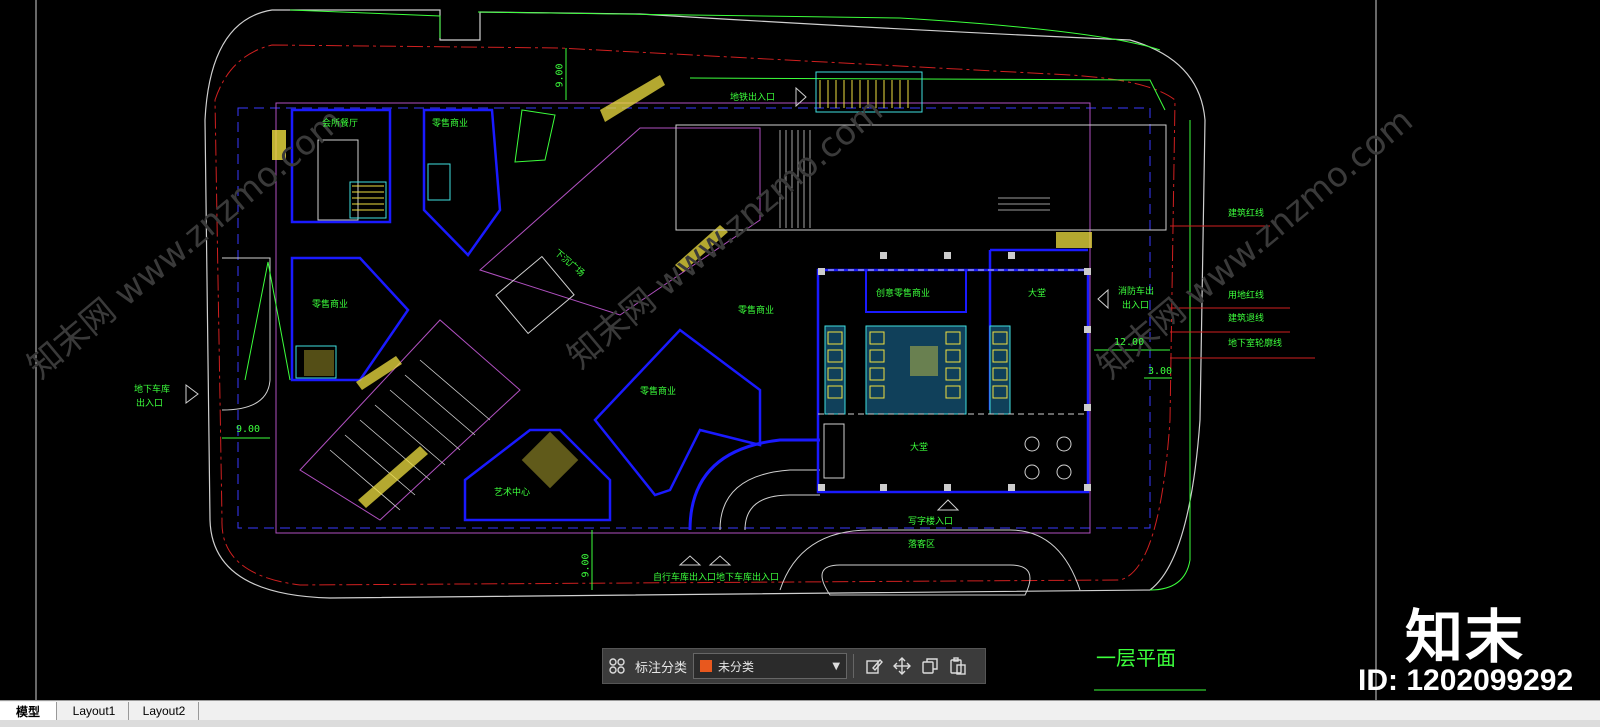  I want to click on left-road, so click(246, 334).